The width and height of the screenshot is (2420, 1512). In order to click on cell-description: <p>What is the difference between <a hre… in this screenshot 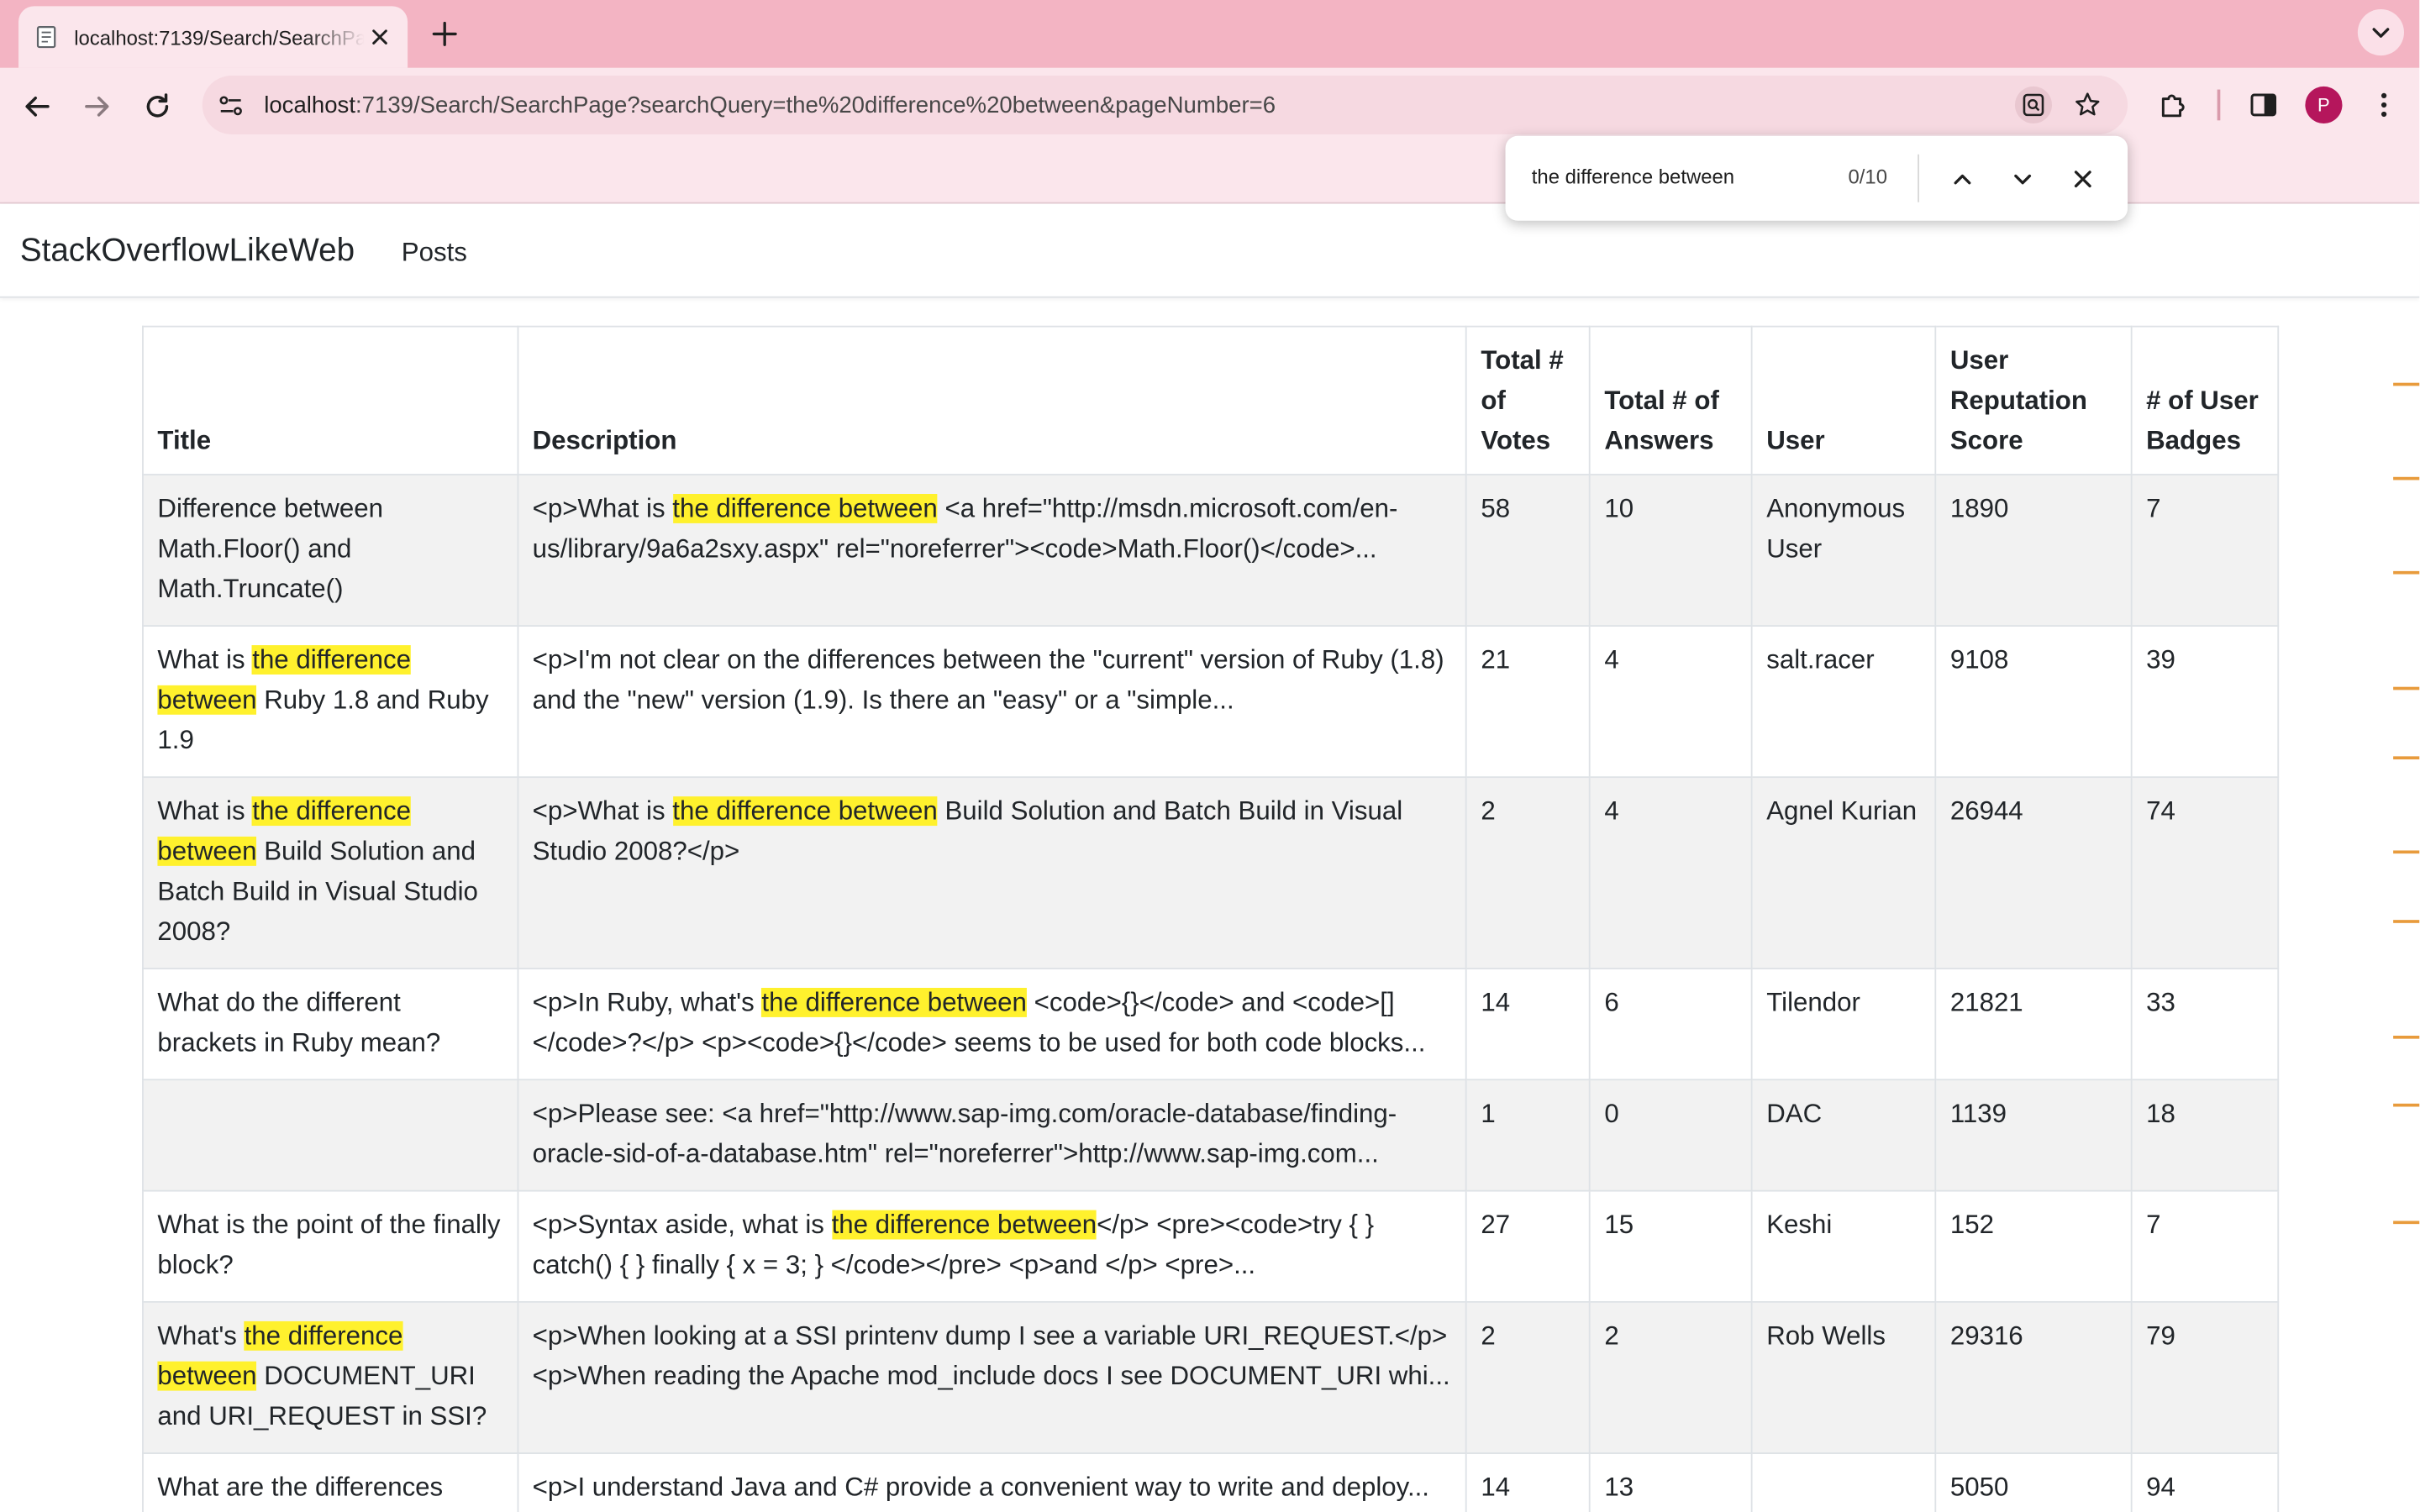, I will do `click(992, 550)`.